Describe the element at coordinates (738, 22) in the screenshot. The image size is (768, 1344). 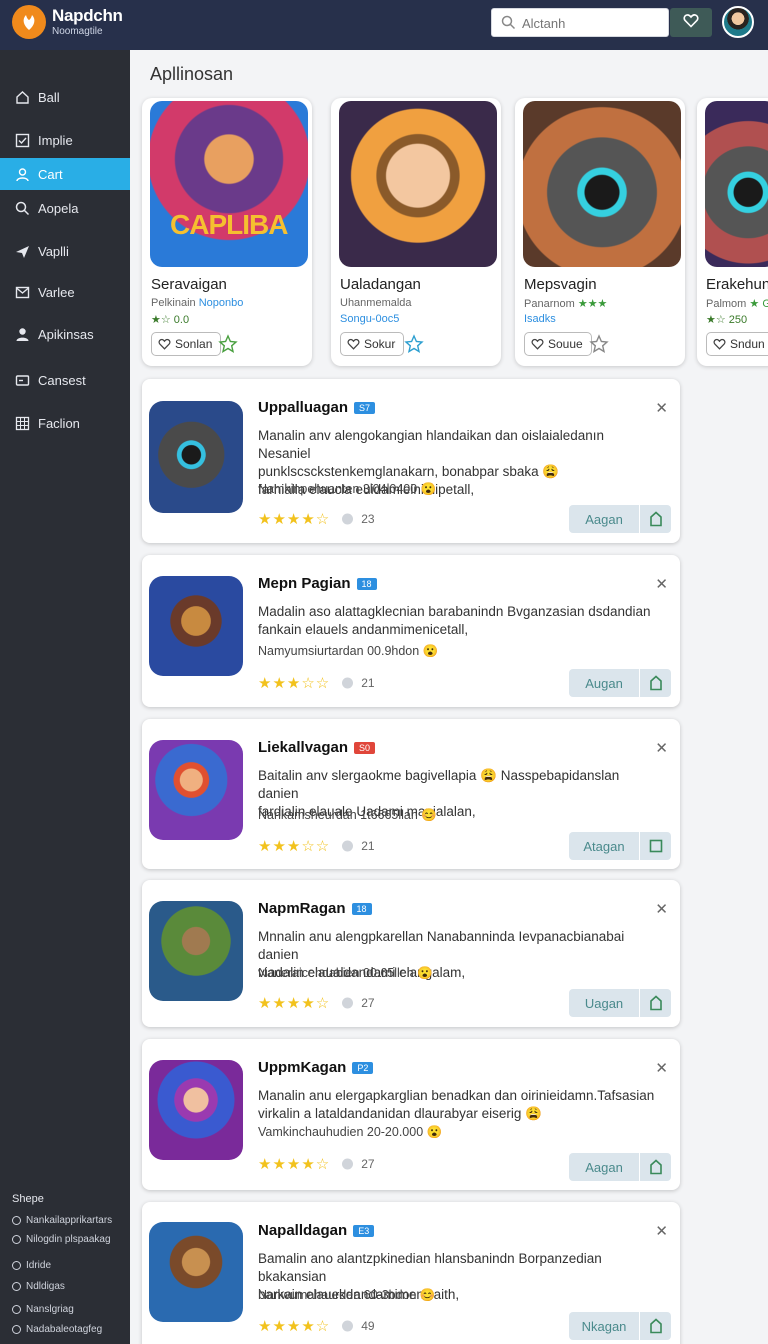
I see `user-avatar` at that location.